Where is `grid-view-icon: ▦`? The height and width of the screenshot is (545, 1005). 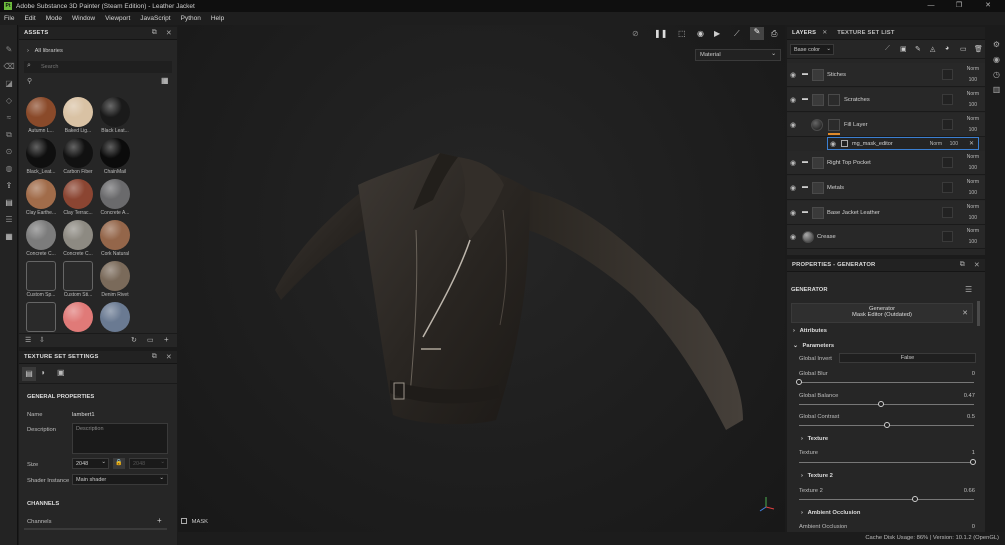 grid-view-icon: ▦ is located at coordinates (165, 80).